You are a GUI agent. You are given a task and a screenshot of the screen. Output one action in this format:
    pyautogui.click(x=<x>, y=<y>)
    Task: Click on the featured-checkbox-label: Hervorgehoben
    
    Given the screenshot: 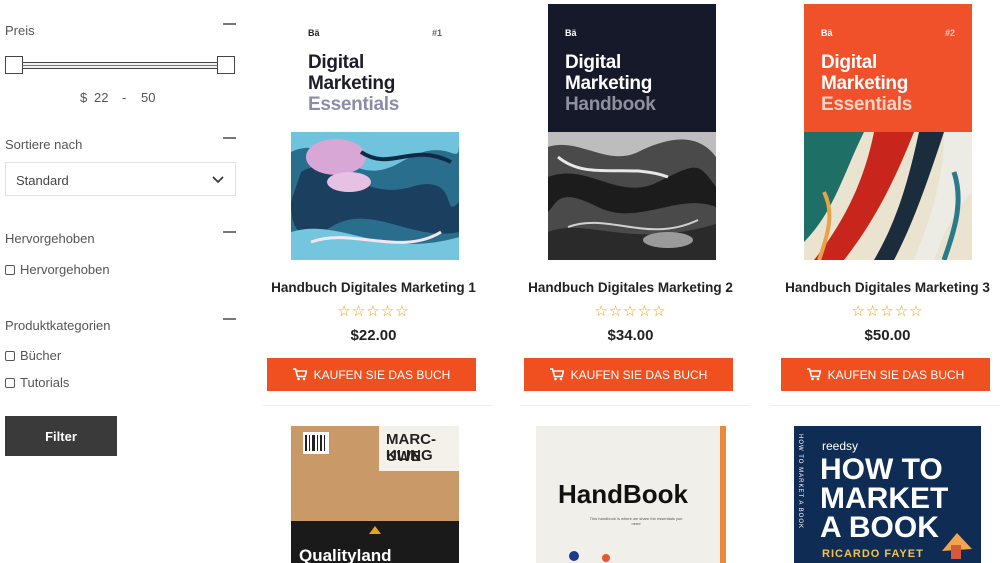 What is the action you would take?
    pyautogui.click(x=65, y=269)
    